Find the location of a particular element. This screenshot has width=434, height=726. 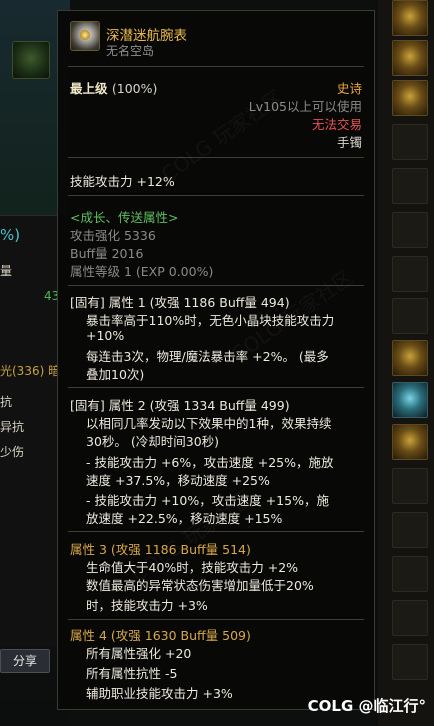

base-stat: 技能攻击力 +12% is located at coordinates (122, 181).